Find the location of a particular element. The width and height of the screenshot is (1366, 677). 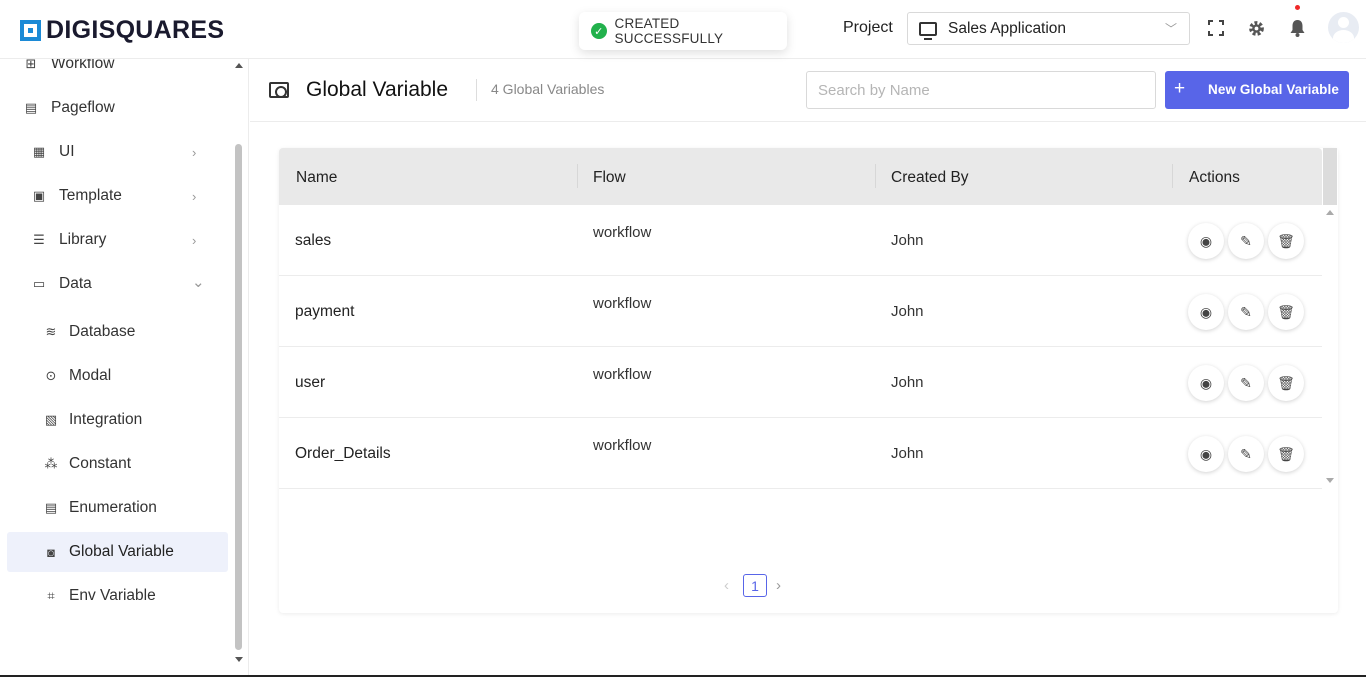

sidebar-item-modal: ⊙ Modal is located at coordinates (115, 376).